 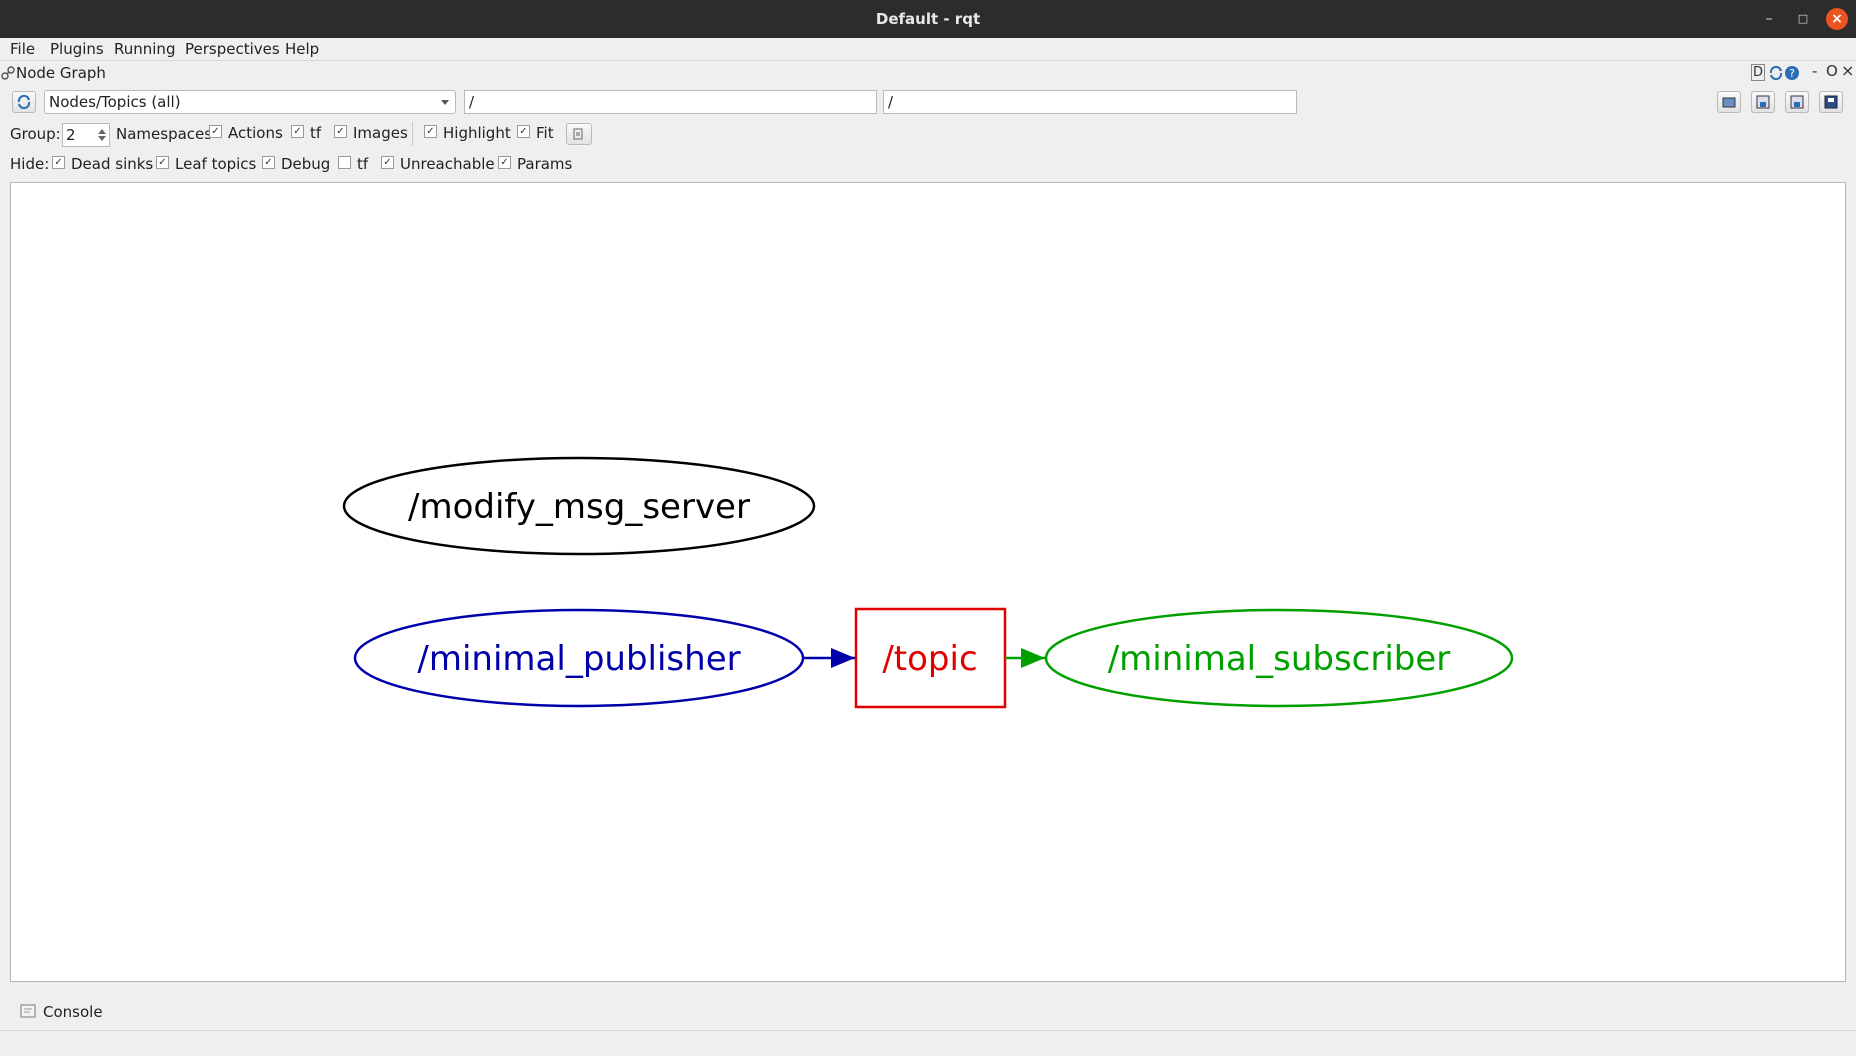 I want to click on toolbar-separator, so click(x=412, y=134).